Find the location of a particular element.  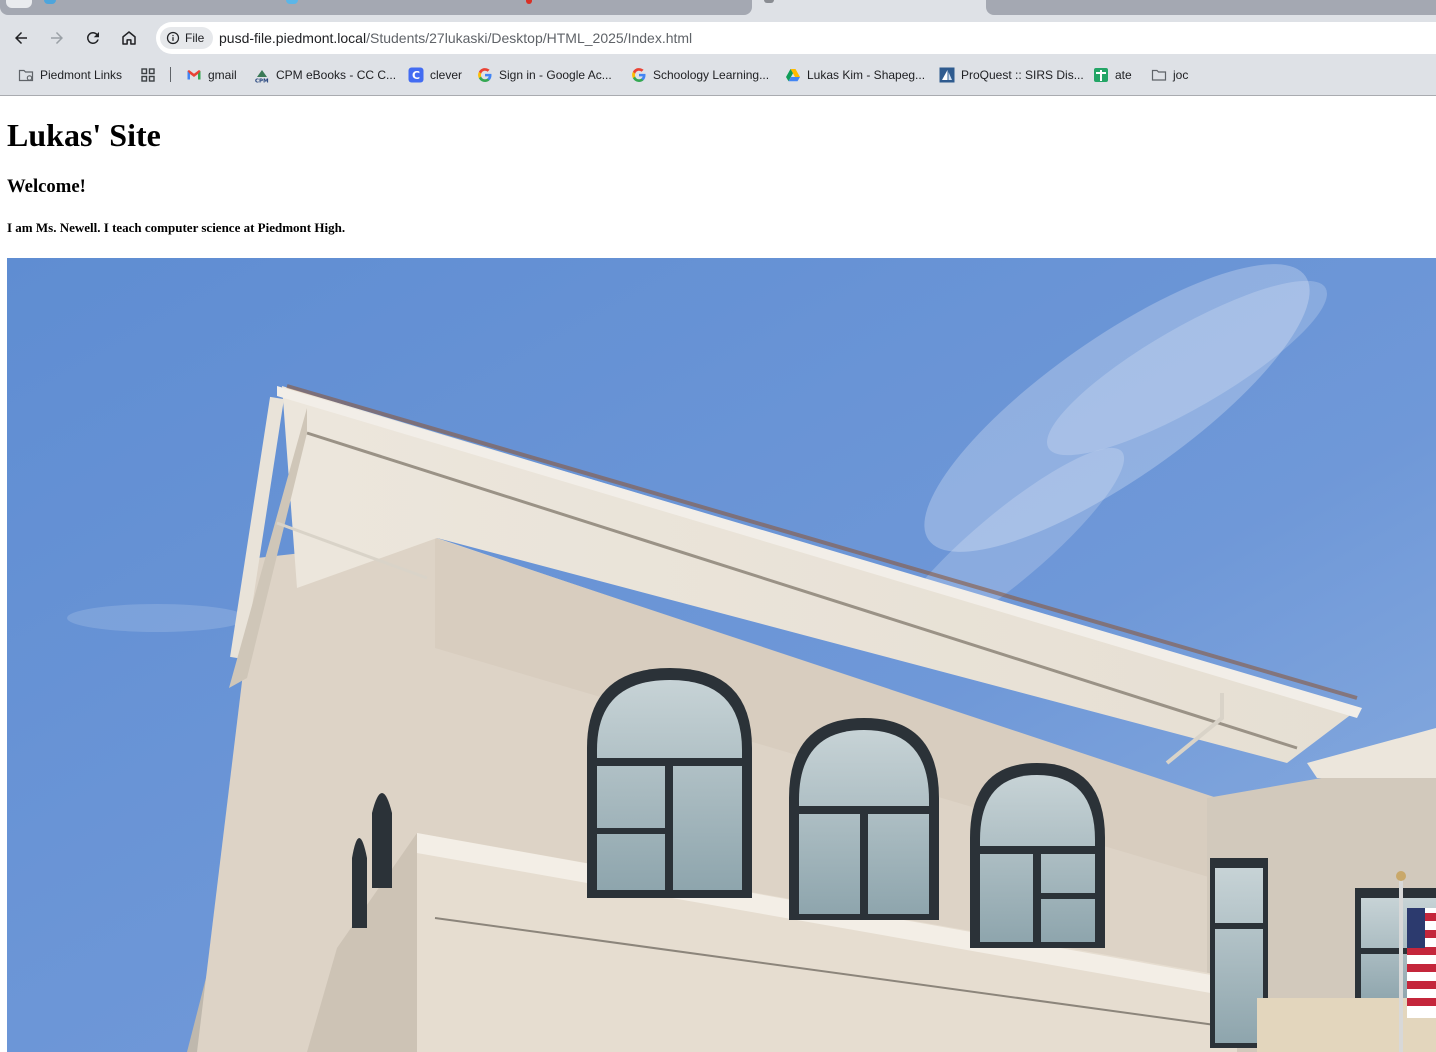

info-icon is located at coordinates (173, 38).